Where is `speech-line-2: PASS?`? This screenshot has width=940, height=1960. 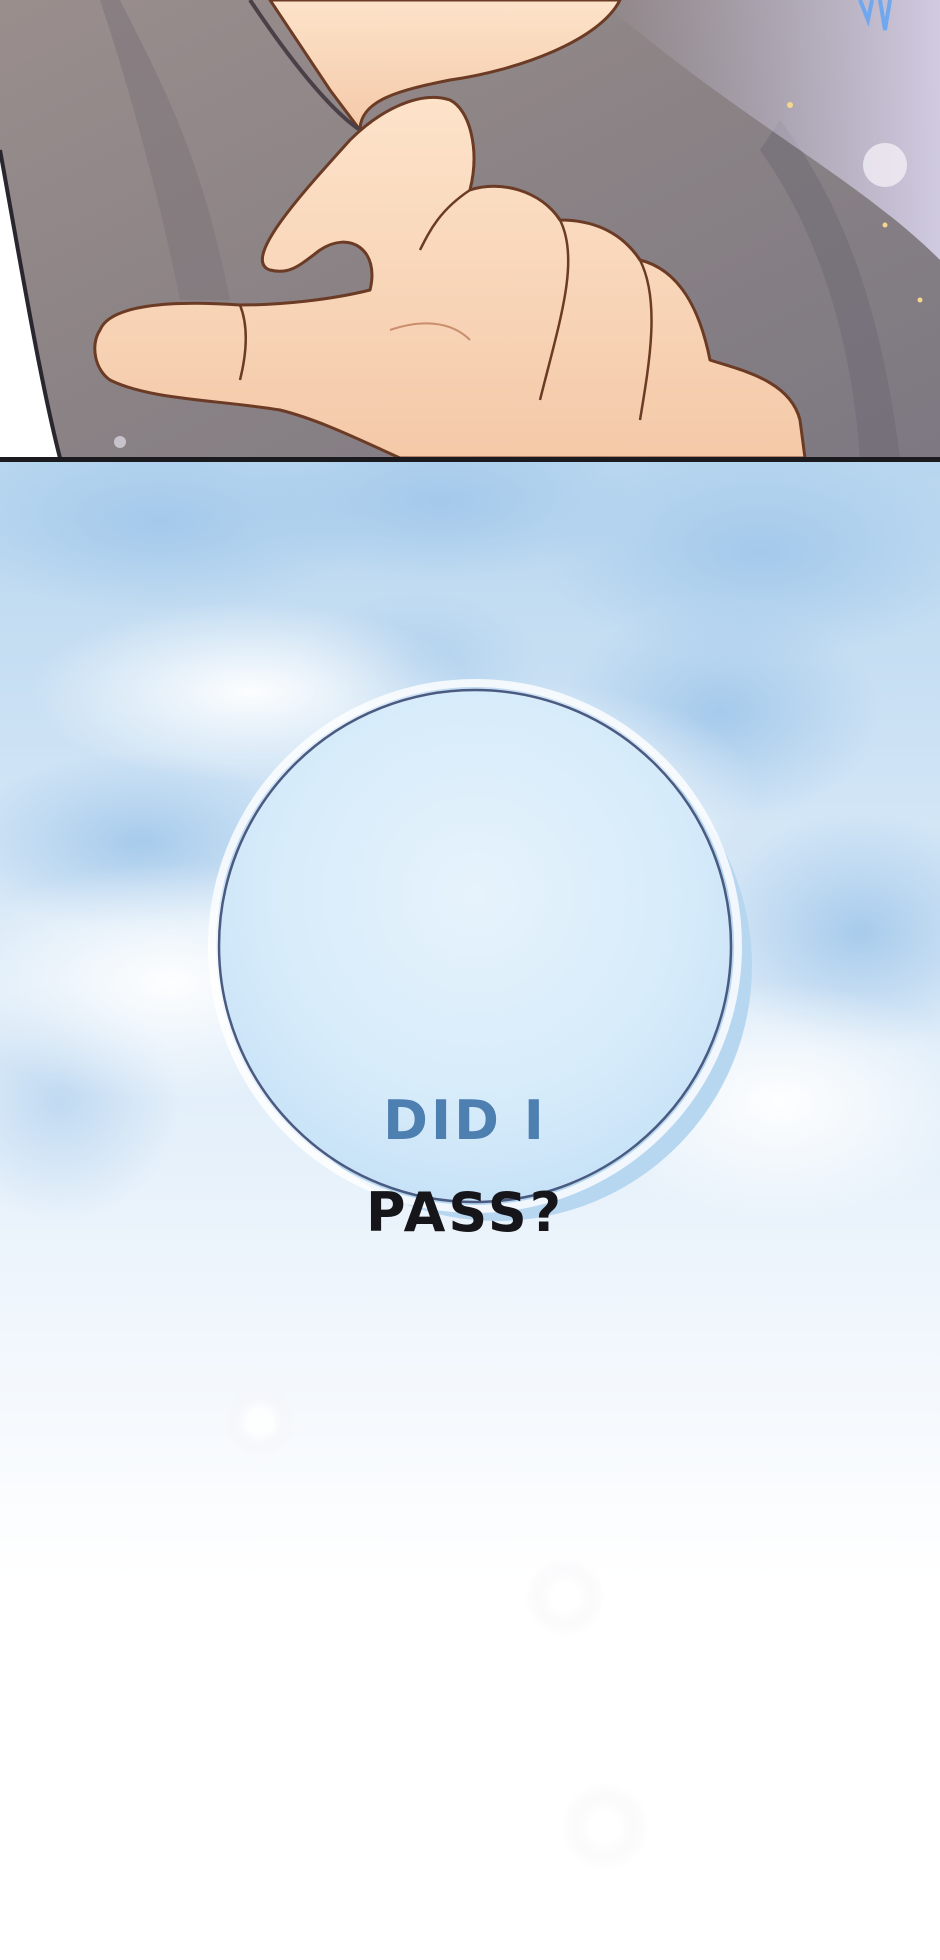
speech-line-2: PASS? is located at coordinates (465, 1212).